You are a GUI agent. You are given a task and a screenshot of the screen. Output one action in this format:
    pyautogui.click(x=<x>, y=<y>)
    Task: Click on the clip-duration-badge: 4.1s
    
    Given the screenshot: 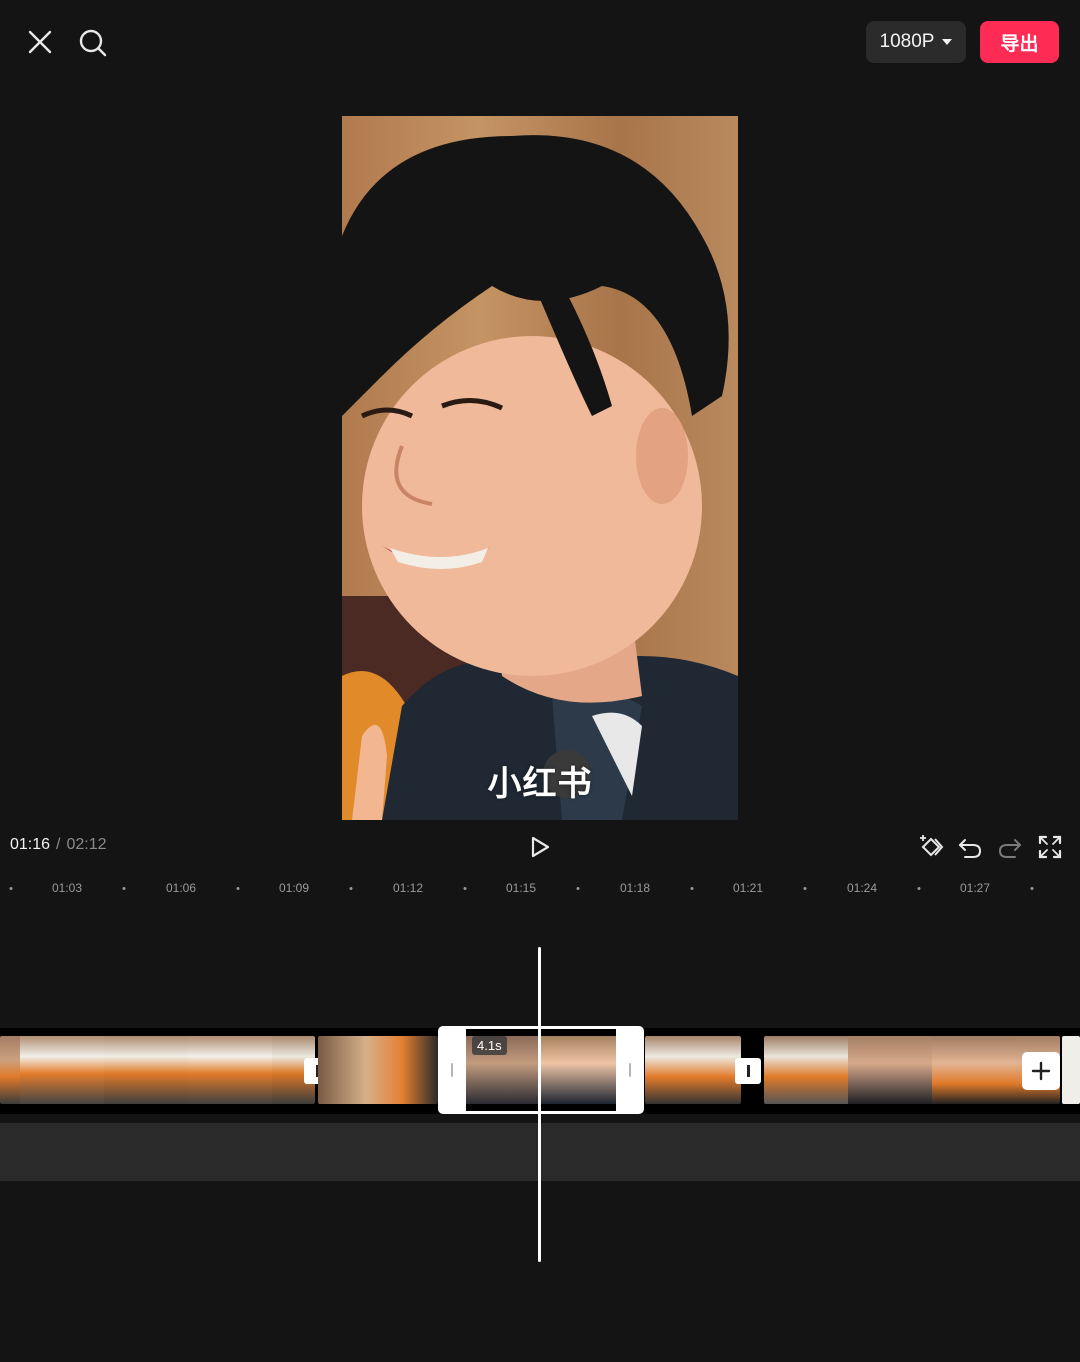 What is the action you would take?
    pyautogui.click(x=489, y=1045)
    